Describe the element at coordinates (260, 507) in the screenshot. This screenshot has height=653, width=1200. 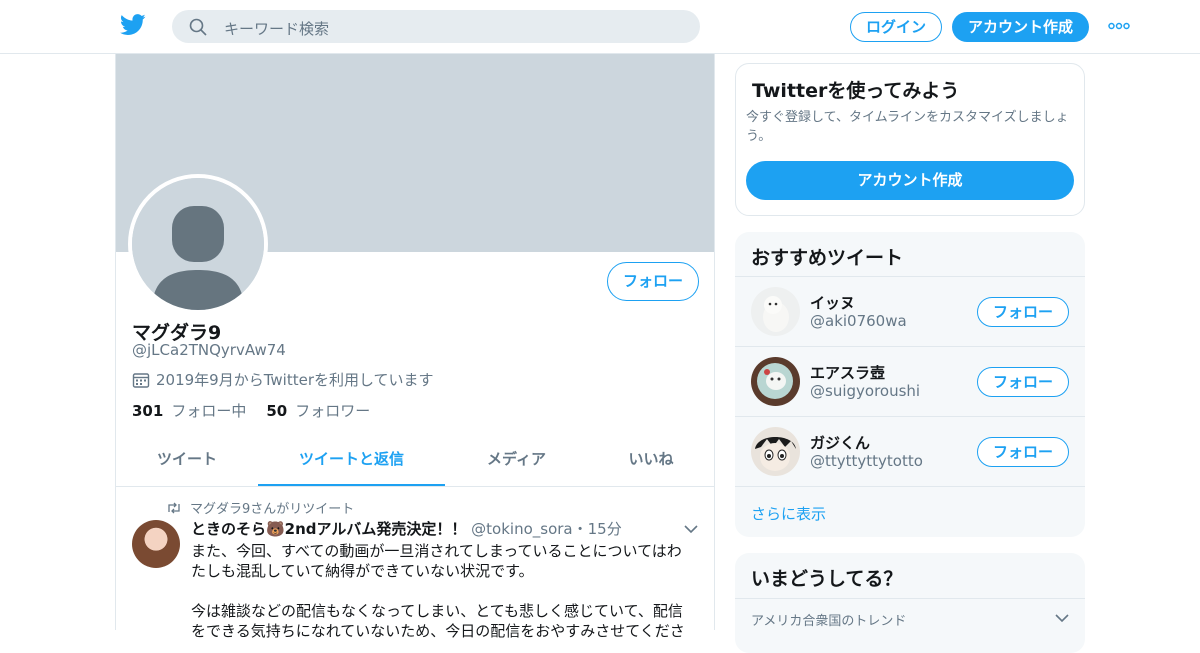
I see `retweet-notice: マグダラ9さんがリツイート` at that location.